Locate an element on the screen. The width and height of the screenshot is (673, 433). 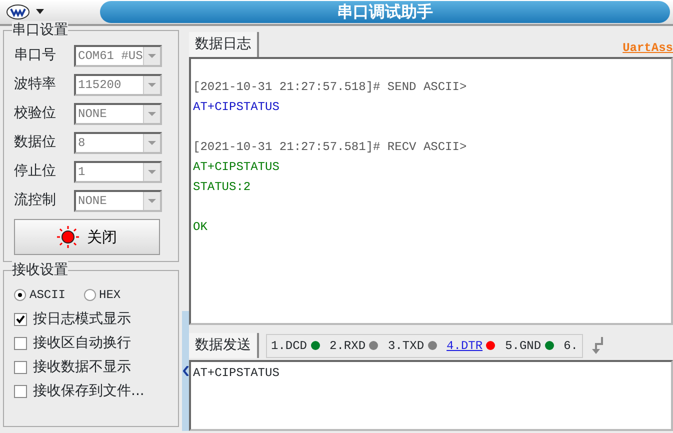
pin-label: 2.RXD is located at coordinates (348, 346).